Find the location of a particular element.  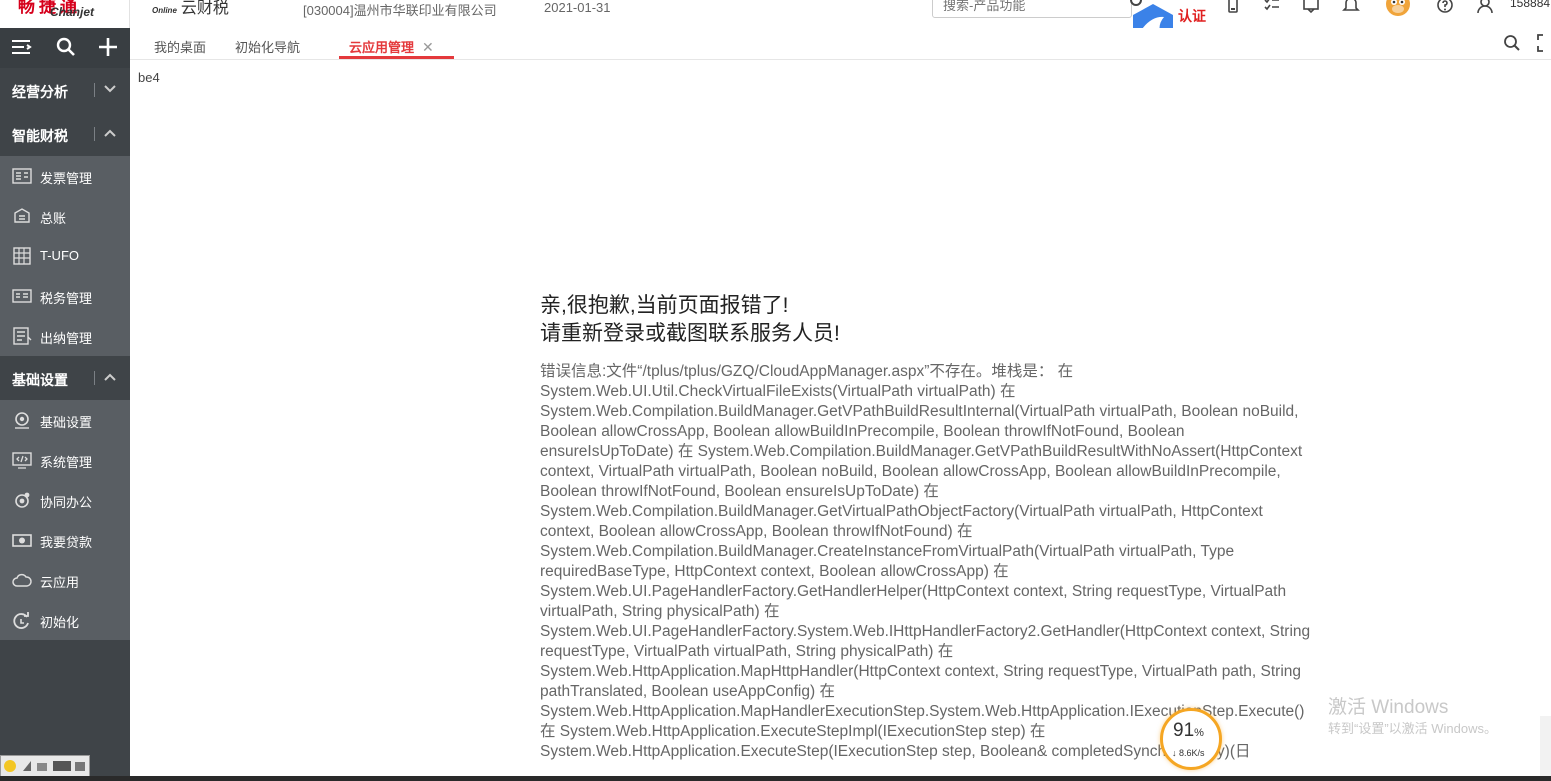

network-speed-gauge: 91% ↓ 8.6K/s is located at coordinates (1191, 739).